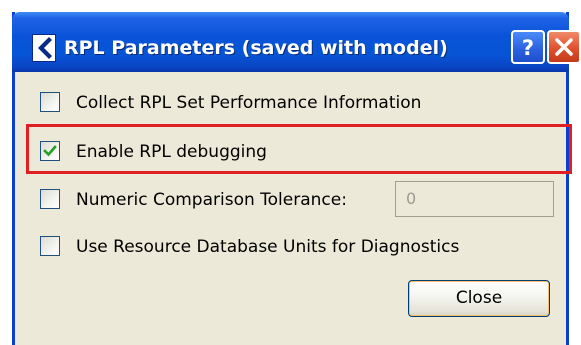  I want to click on app-icon, so click(44, 48).